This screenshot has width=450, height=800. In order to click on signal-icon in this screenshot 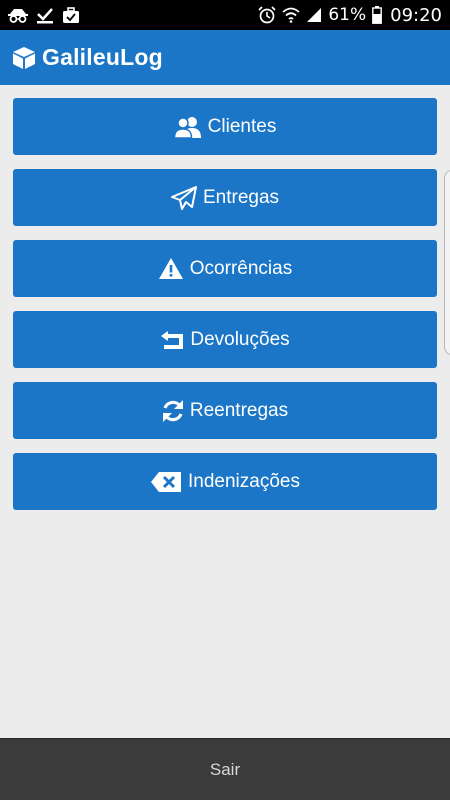, I will do `click(314, 15)`.